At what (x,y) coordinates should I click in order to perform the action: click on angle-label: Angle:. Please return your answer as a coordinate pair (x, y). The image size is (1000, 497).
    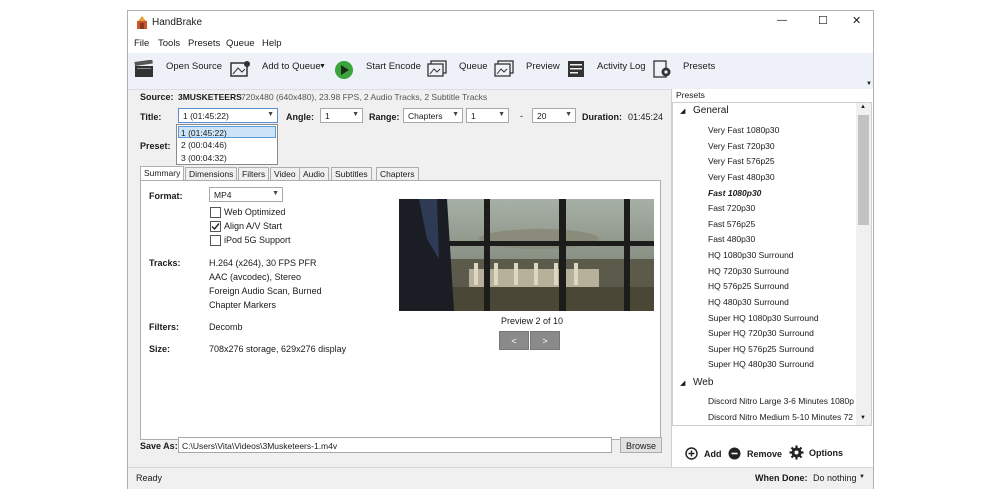
    Looking at the image, I should click on (300, 117).